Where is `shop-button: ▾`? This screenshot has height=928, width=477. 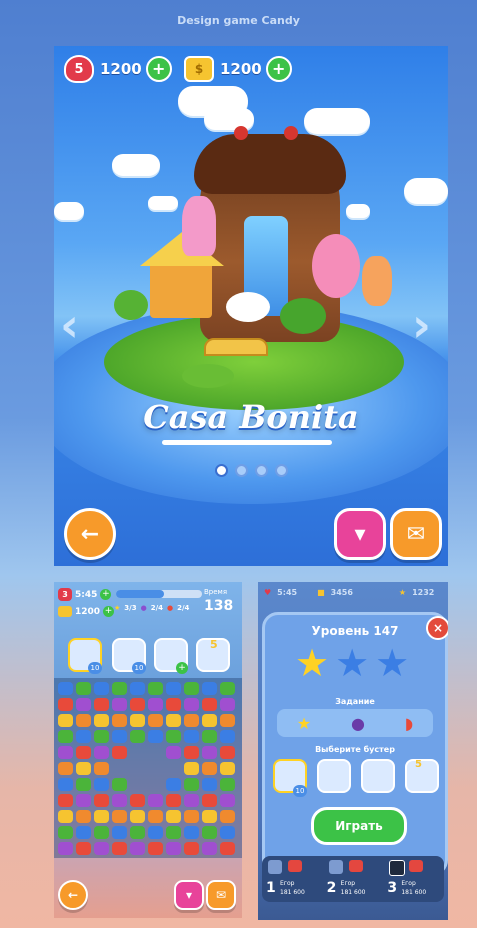
shop-button: ▾ is located at coordinates (189, 895).